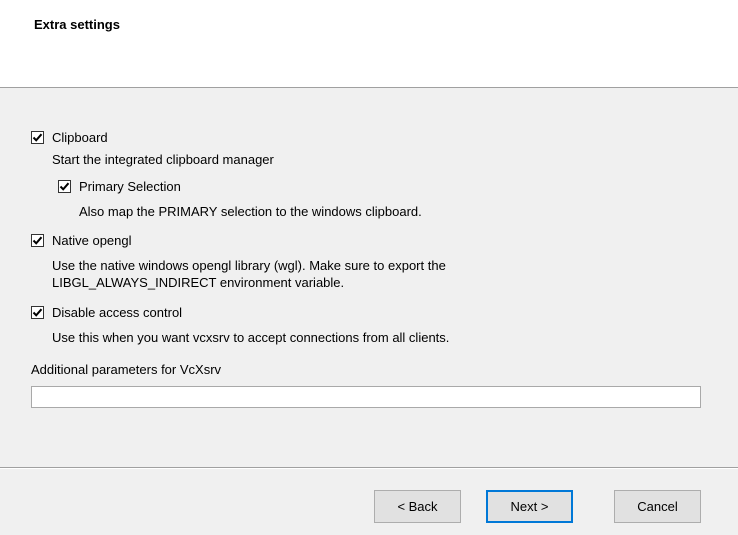 The width and height of the screenshot is (738, 535). What do you see at coordinates (92, 240) in the screenshot?
I see `native-opengl-label: Native opengl` at bounding box center [92, 240].